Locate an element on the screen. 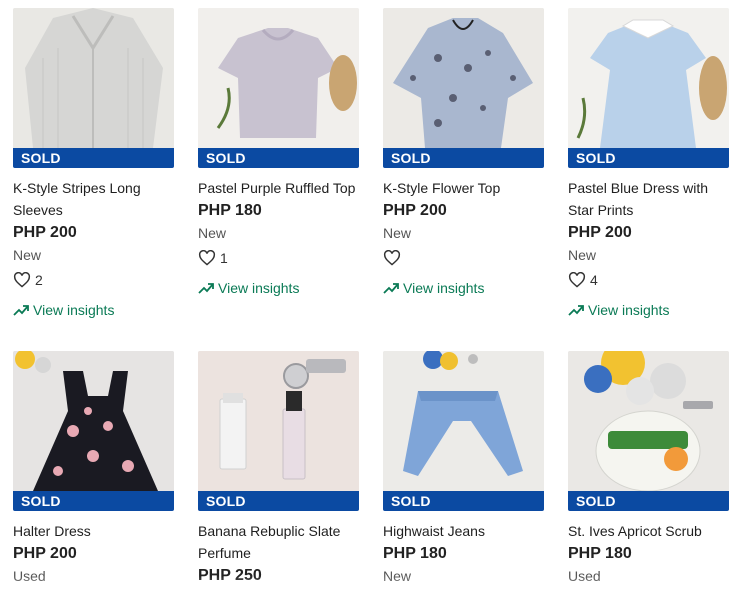 The height and width of the screenshot is (602, 743). listing-card: SOLD St. Ives Apricot Scrub PHP 180 Used is located at coordinates (648, 469).